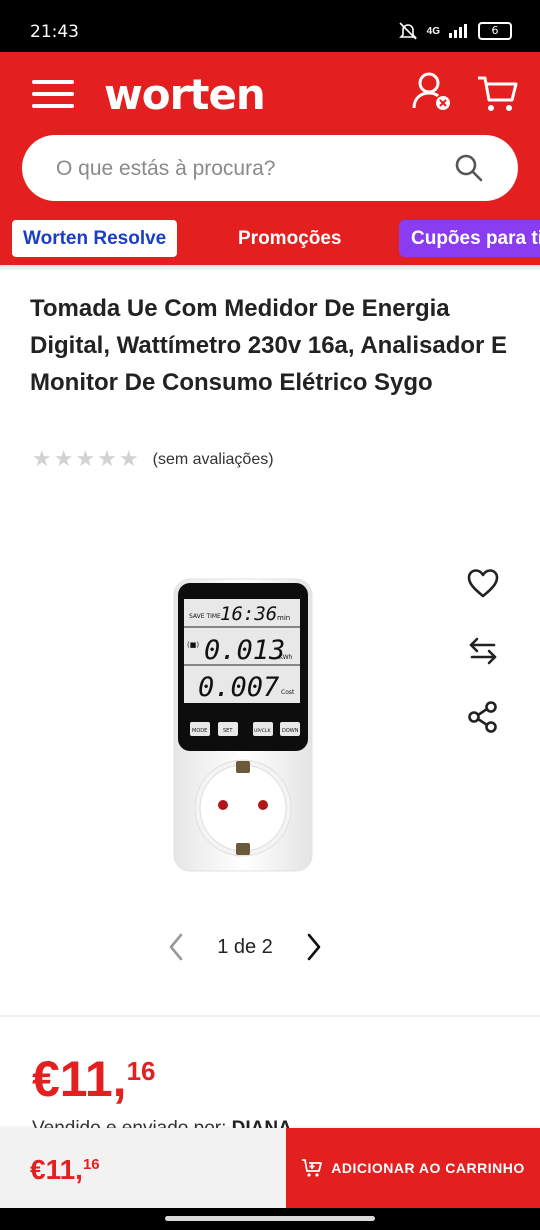  What do you see at coordinates (246, 169) in the screenshot?
I see `search-input` at bounding box center [246, 169].